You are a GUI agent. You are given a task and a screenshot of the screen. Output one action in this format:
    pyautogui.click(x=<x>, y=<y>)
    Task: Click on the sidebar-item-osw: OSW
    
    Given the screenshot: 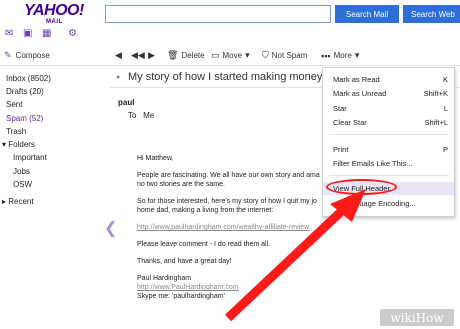 What is the action you would take?
    pyautogui.click(x=22, y=184)
    